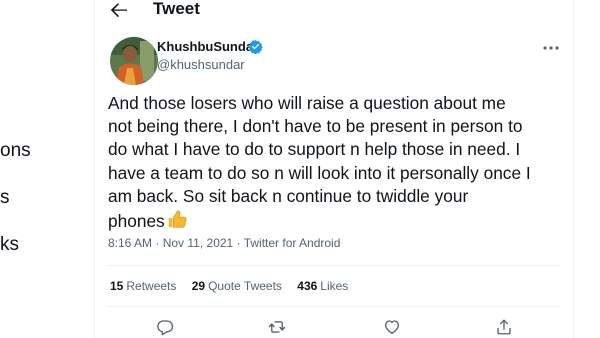 This screenshot has width=600, height=338. I want to click on quote-tweets-count: 29, so click(198, 286).